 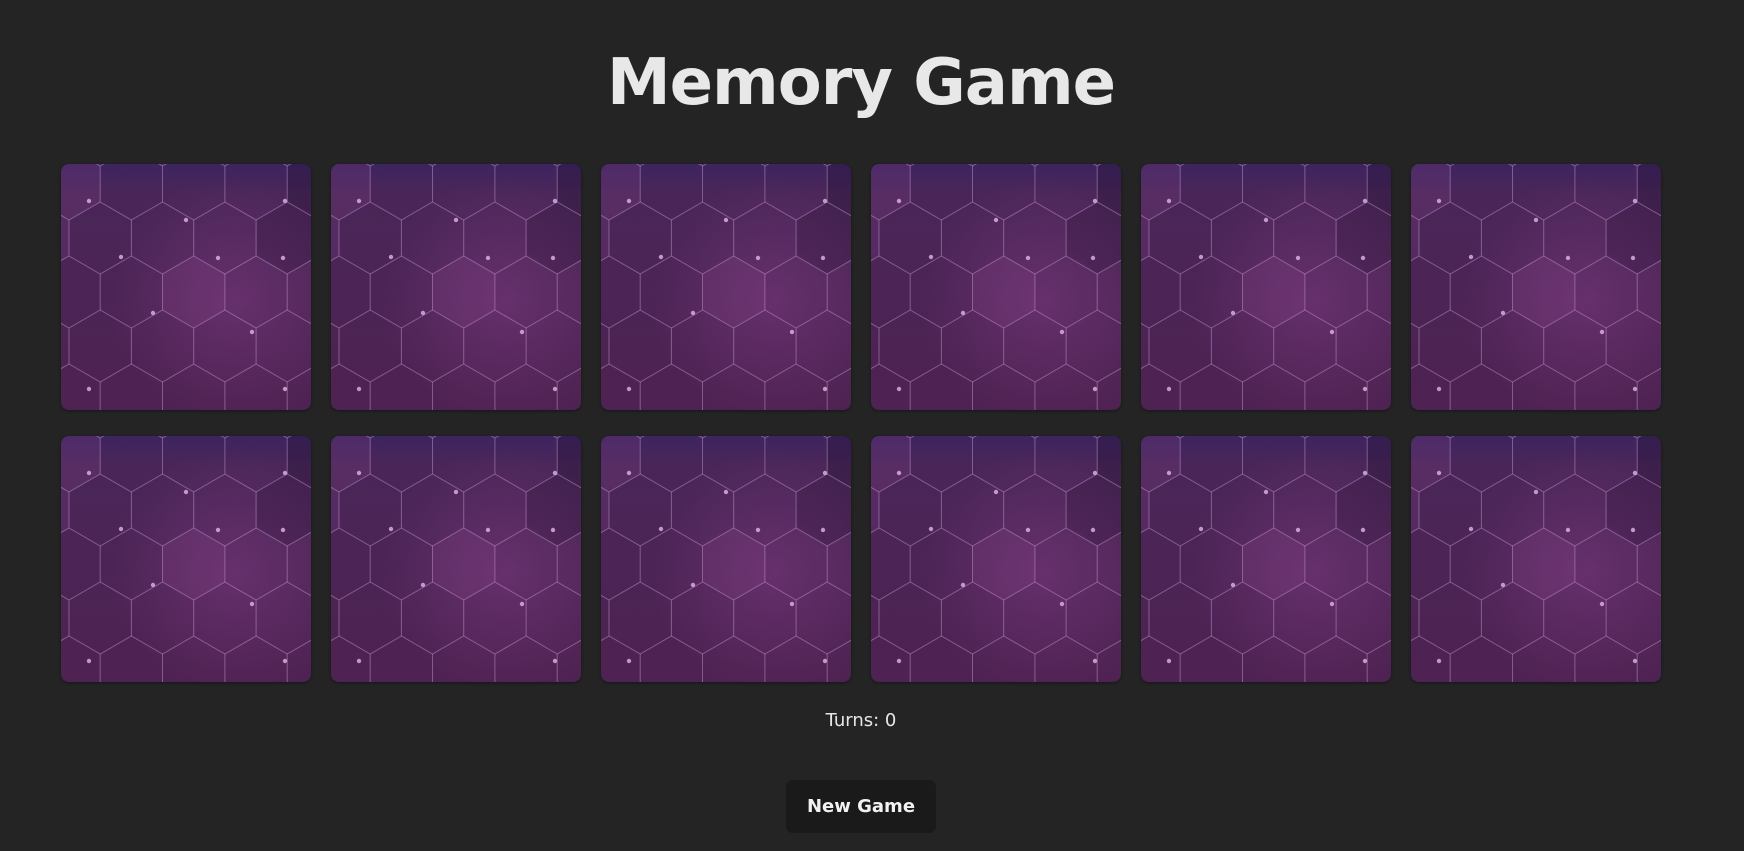 I want to click on turns-counter: Turns: 0, so click(x=861, y=720).